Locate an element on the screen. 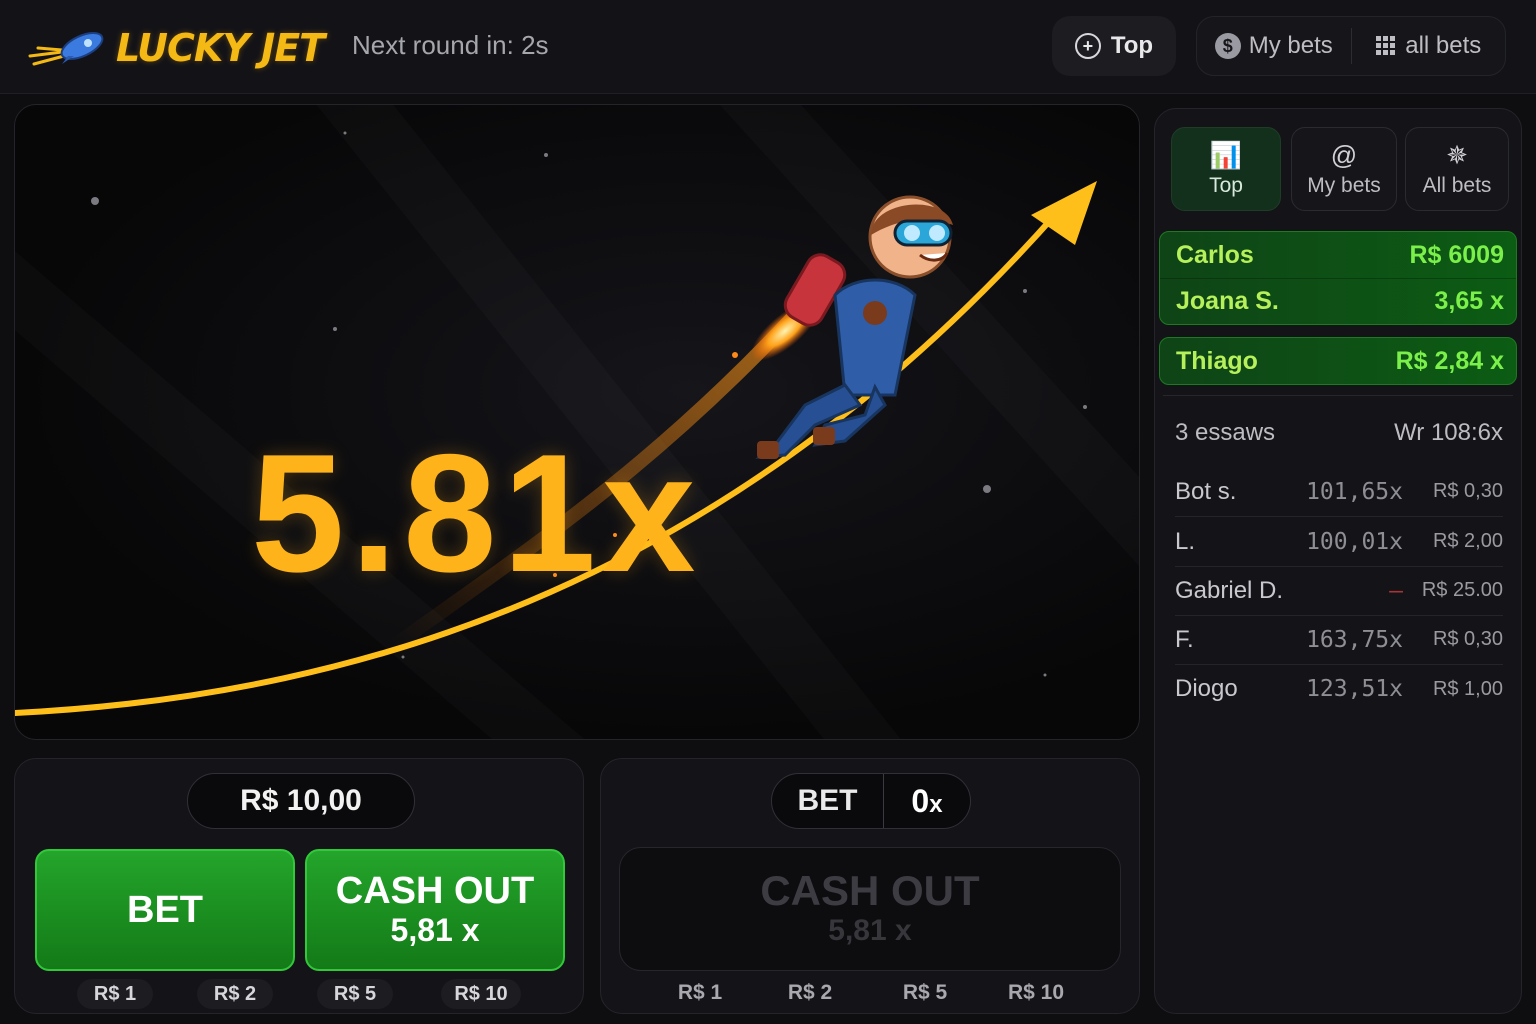 The image size is (1536, 1024). quick-amount-10b: R$ 10 is located at coordinates (1036, 993).